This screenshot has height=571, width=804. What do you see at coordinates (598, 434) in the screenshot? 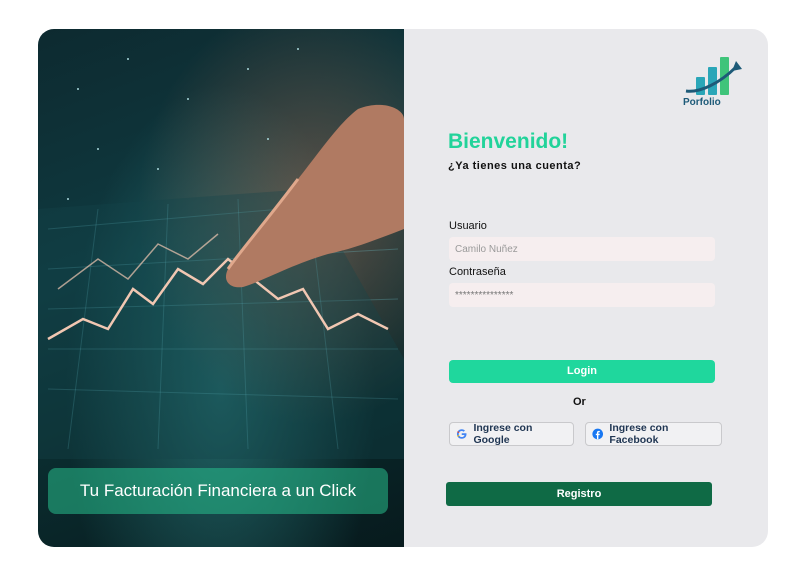
I see `facebook-icon` at bounding box center [598, 434].